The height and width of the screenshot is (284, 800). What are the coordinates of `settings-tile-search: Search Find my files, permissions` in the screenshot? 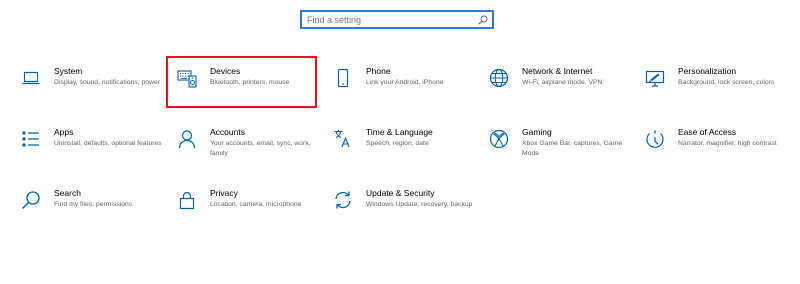 It's located at (93, 199).